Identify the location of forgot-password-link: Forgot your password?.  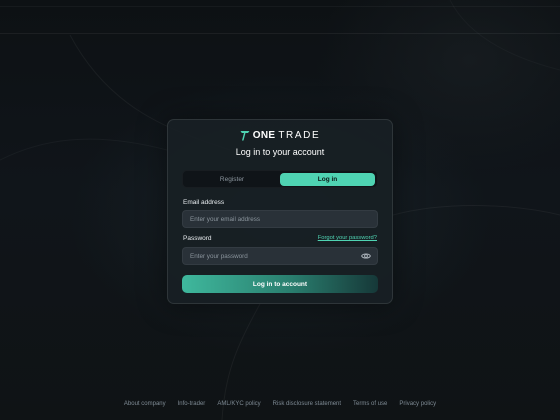
(347, 238).